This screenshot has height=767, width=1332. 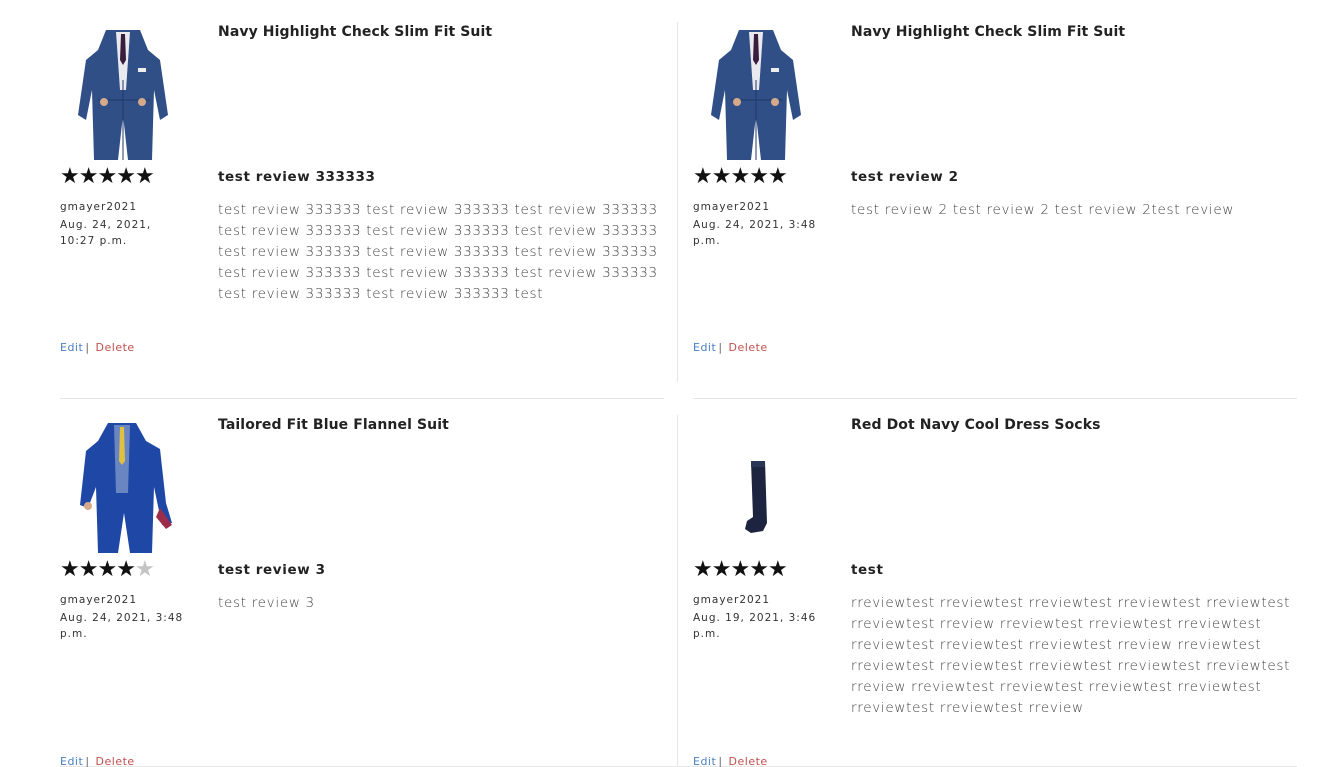 What do you see at coordinates (905, 177) in the screenshot?
I see `review-title: test review 2` at bounding box center [905, 177].